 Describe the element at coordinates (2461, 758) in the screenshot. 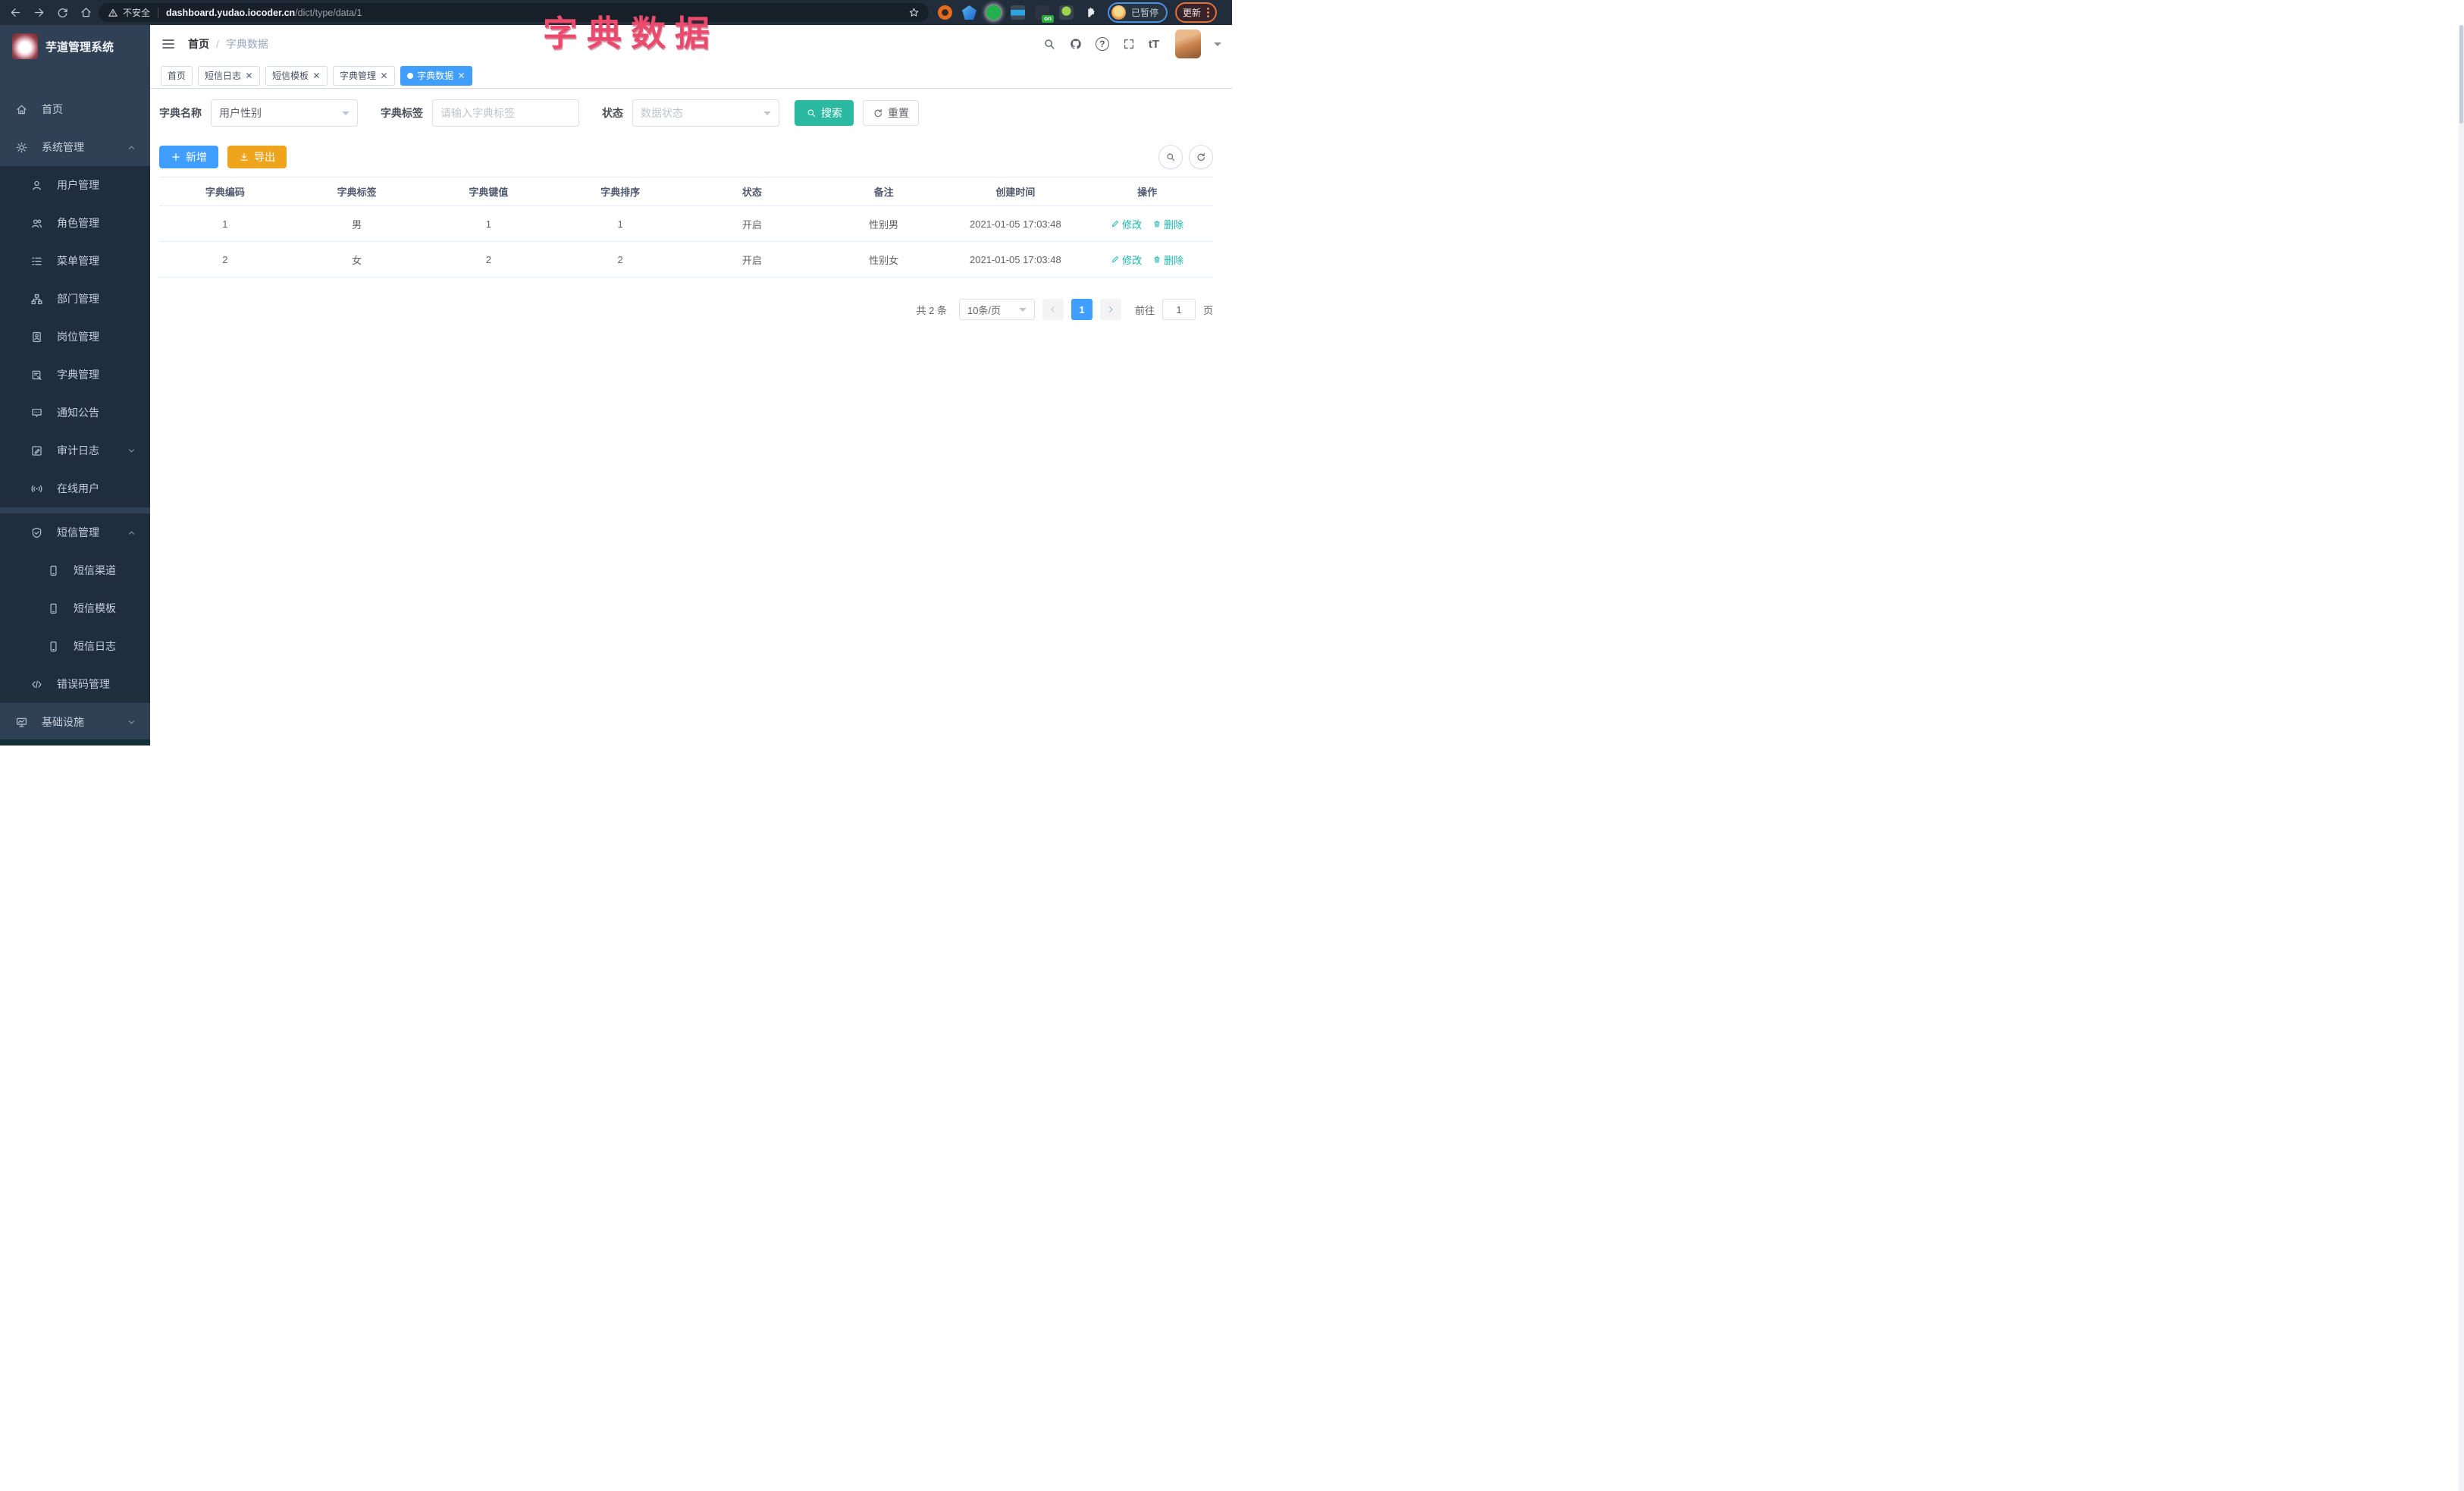

I see `window-scrollbar` at that location.